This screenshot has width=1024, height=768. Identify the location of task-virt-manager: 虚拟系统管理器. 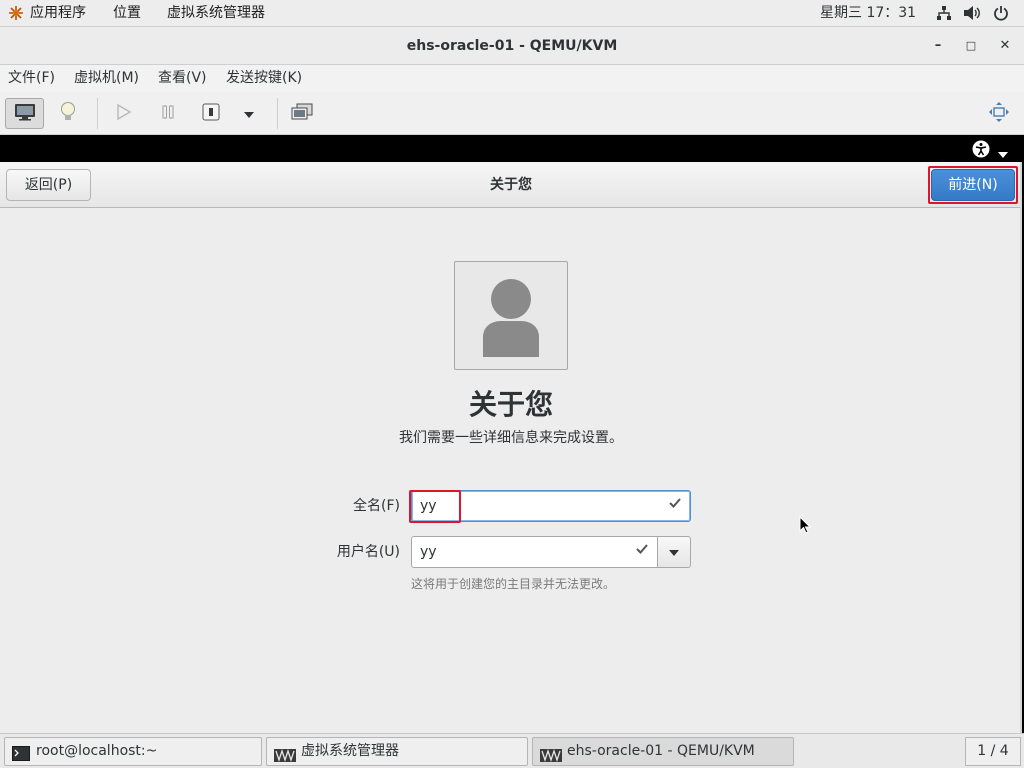
(397, 751).